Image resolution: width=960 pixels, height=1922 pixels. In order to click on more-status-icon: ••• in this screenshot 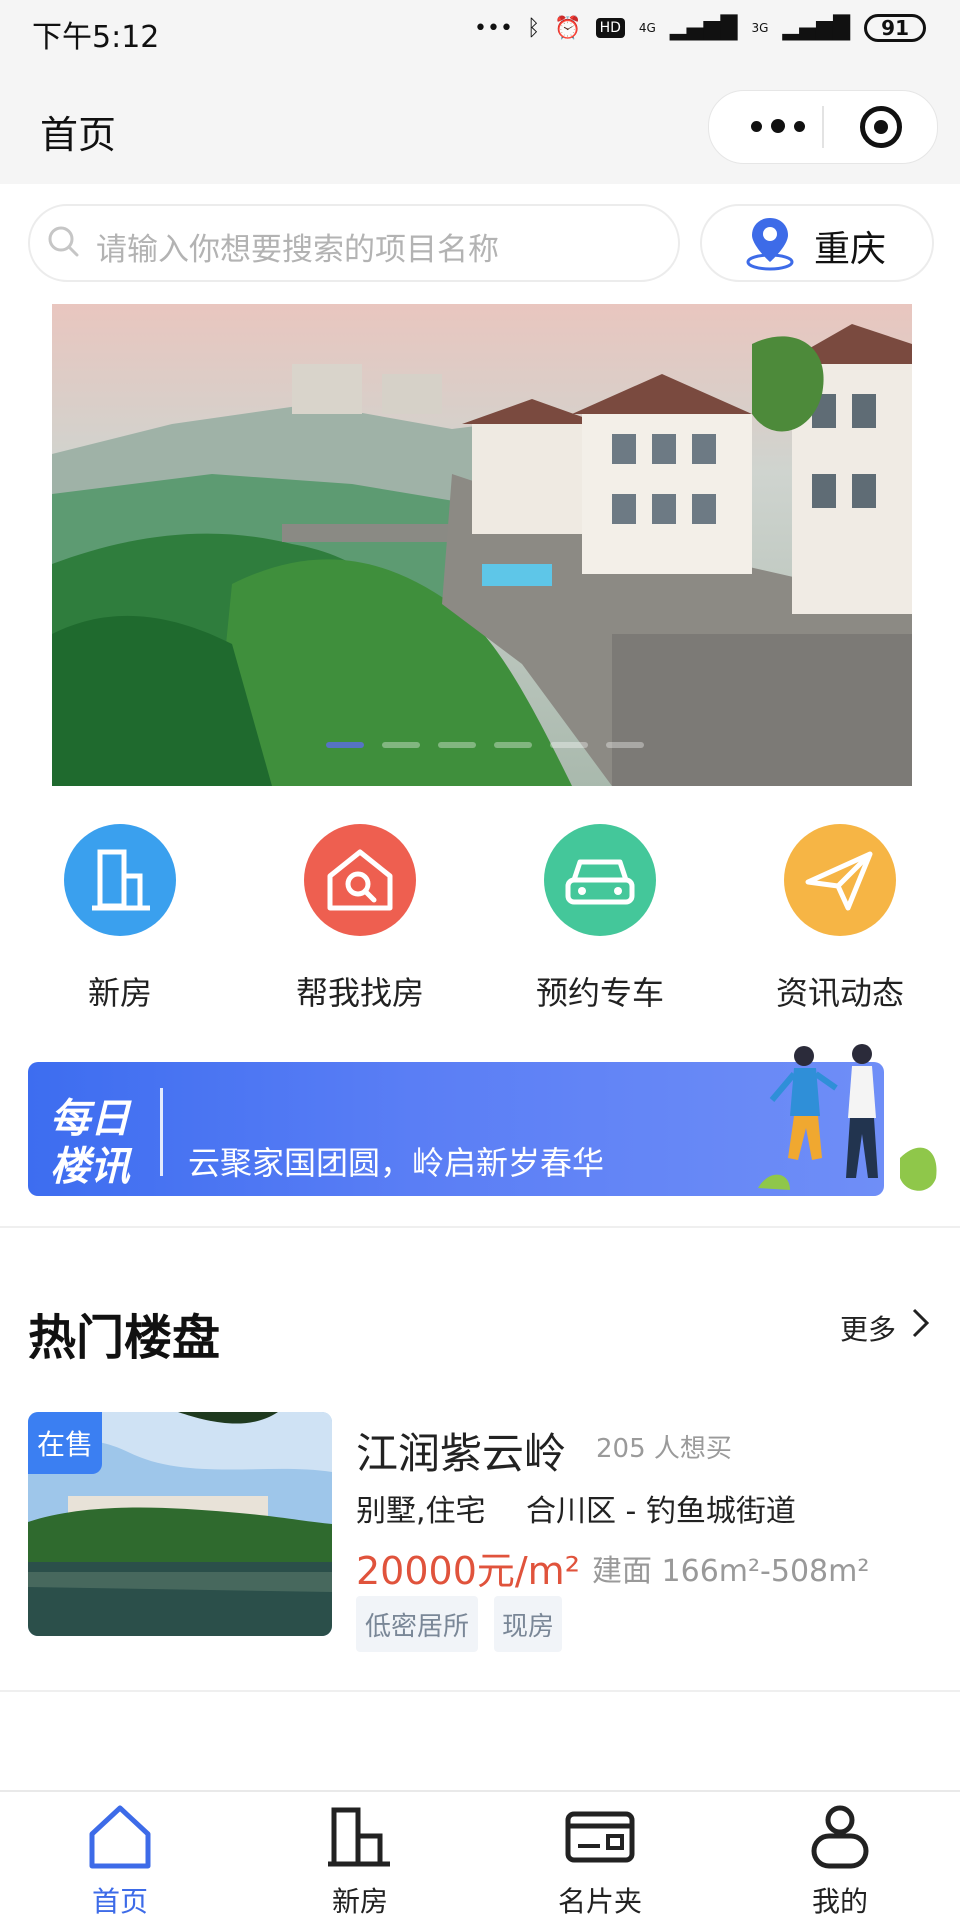, I will do `click(493, 28)`.